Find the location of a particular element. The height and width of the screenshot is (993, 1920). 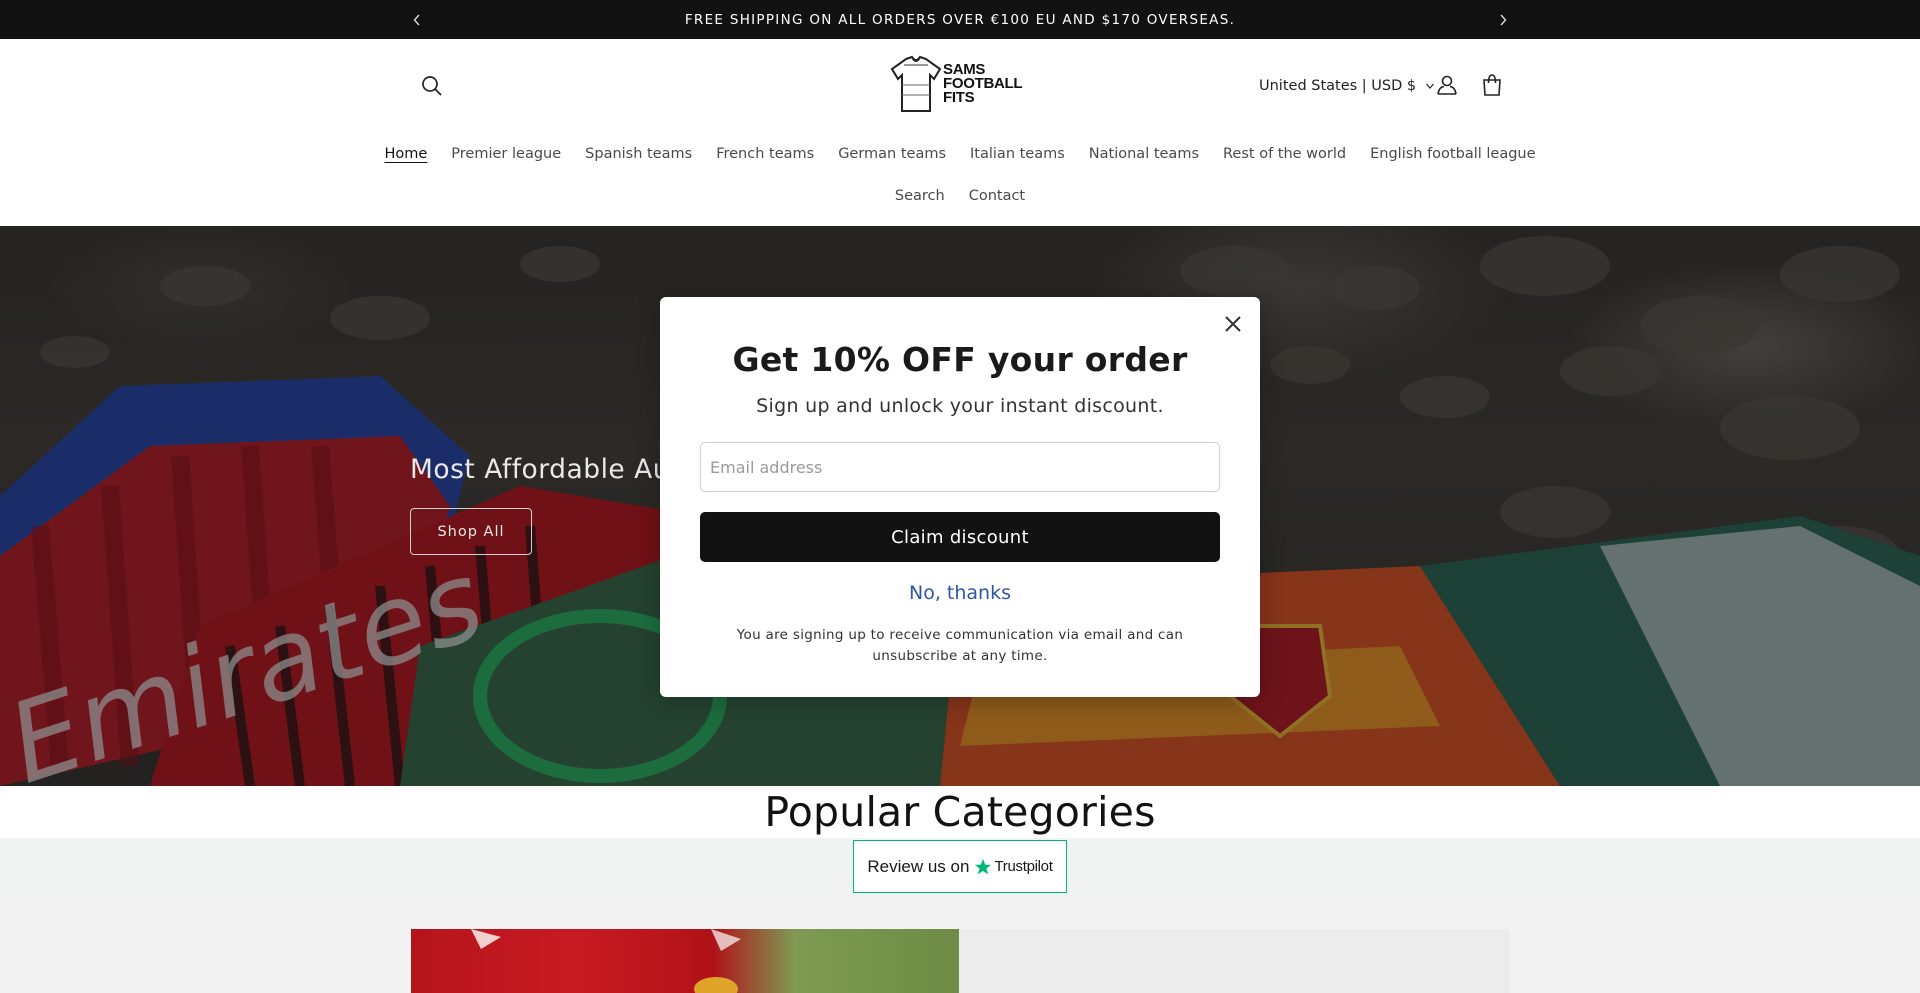

nav-item-premier-league: Premier league is located at coordinates (506, 154).